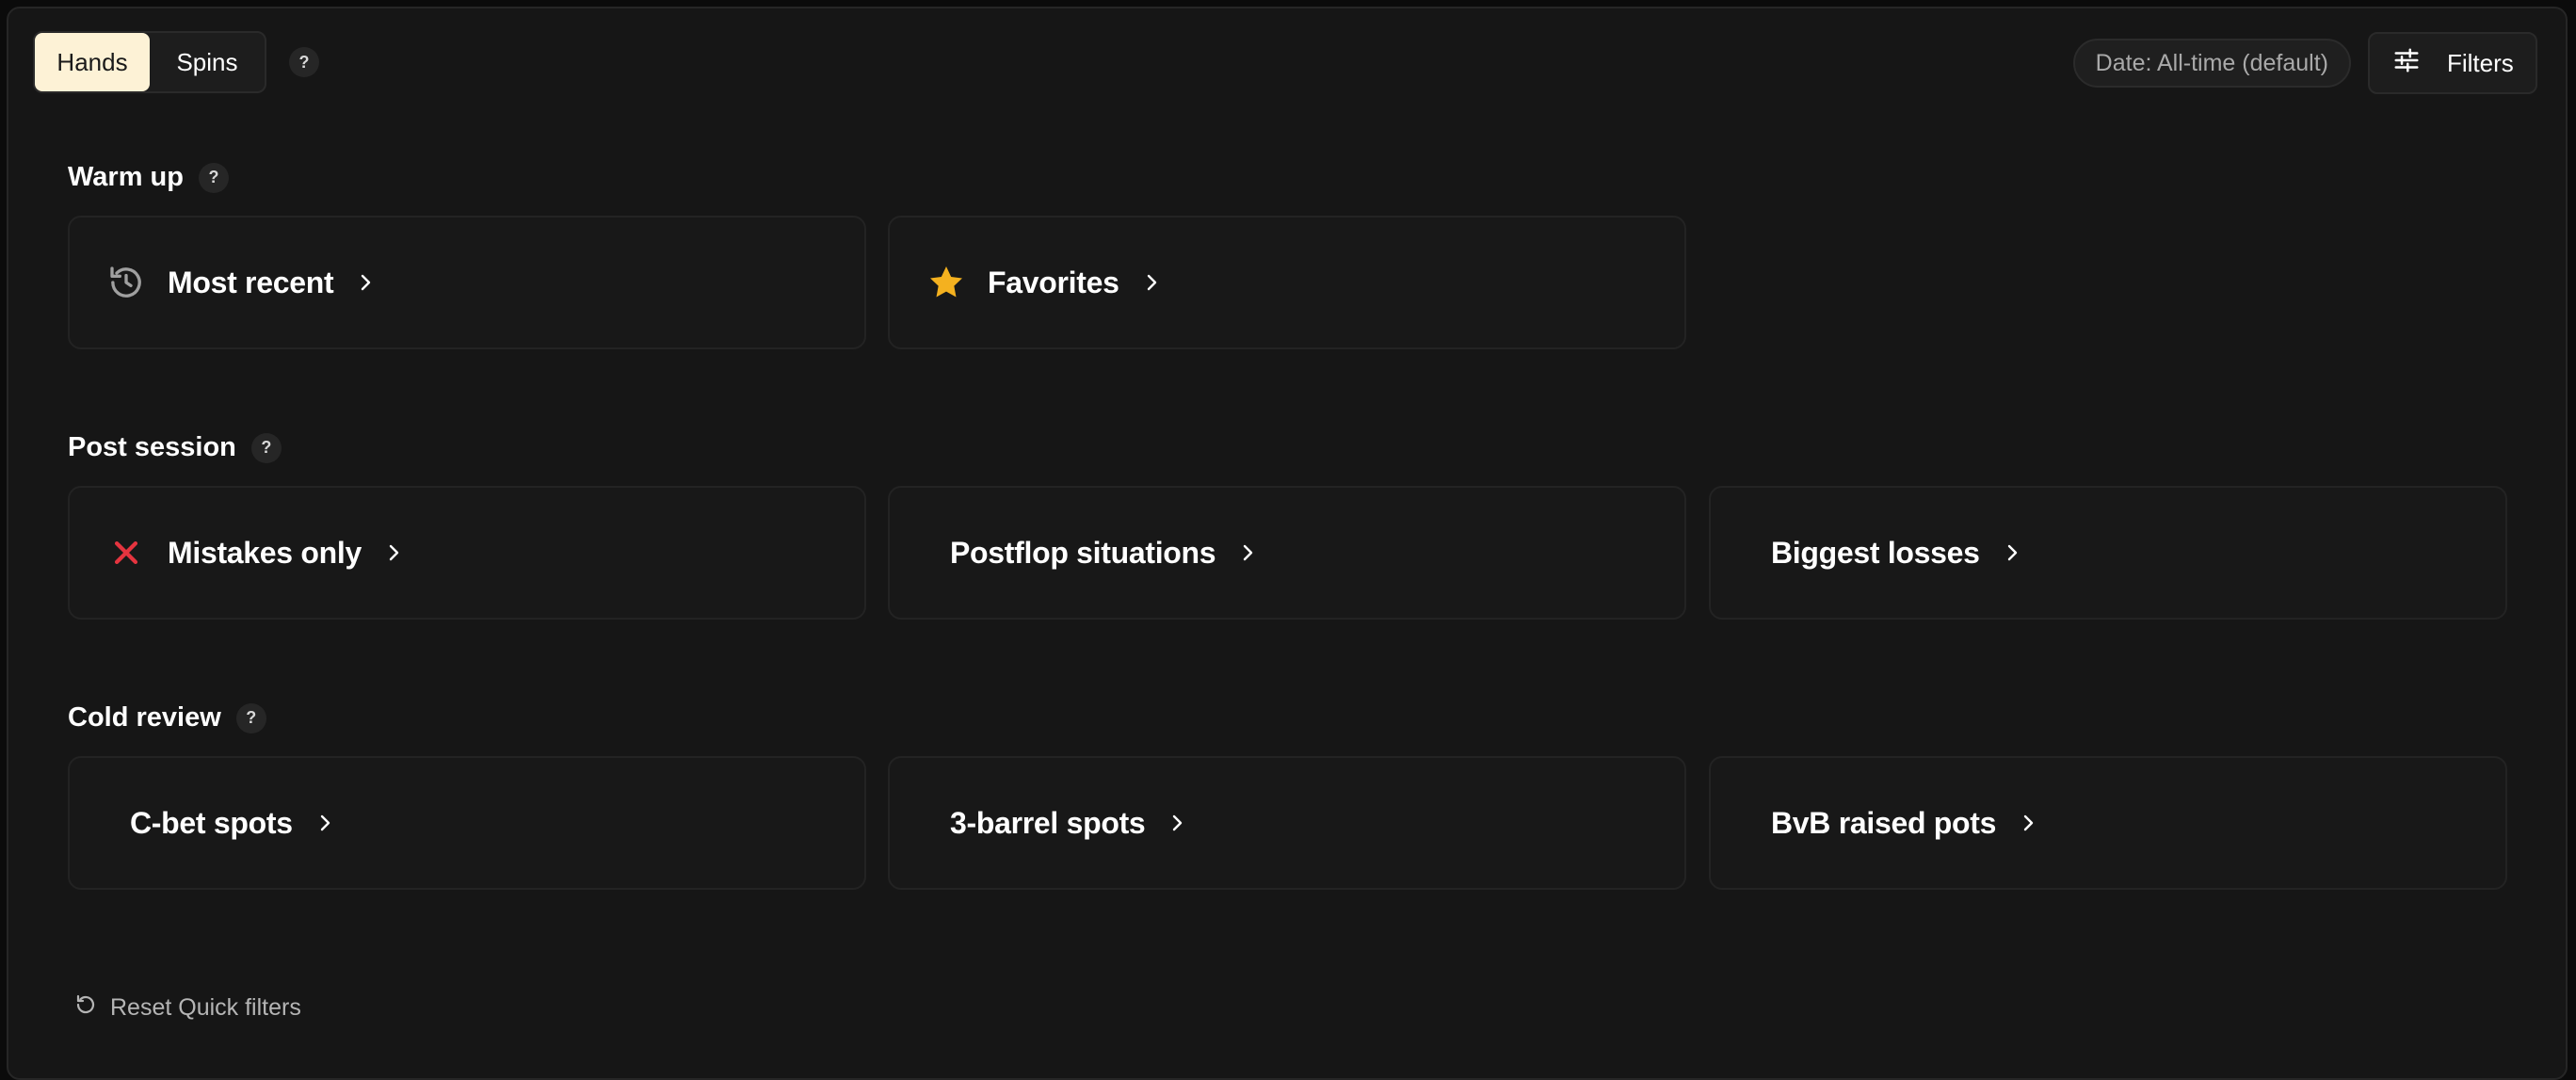 This screenshot has height=1080, width=2576. Describe the element at coordinates (946, 283) in the screenshot. I see `star-icon` at that location.